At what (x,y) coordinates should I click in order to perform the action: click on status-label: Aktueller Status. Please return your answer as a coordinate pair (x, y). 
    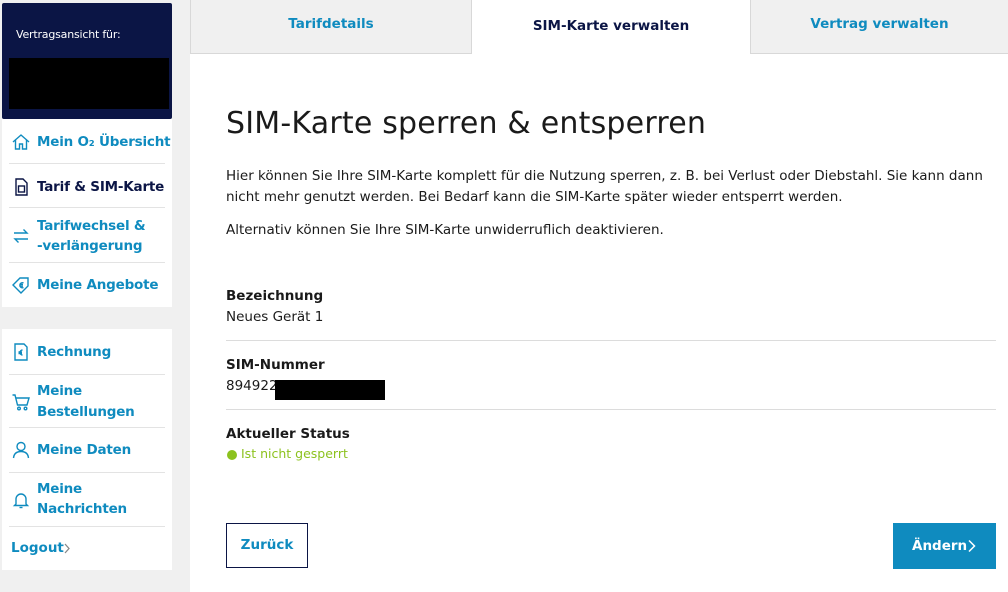
    Looking at the image, I should click on (288, 434).